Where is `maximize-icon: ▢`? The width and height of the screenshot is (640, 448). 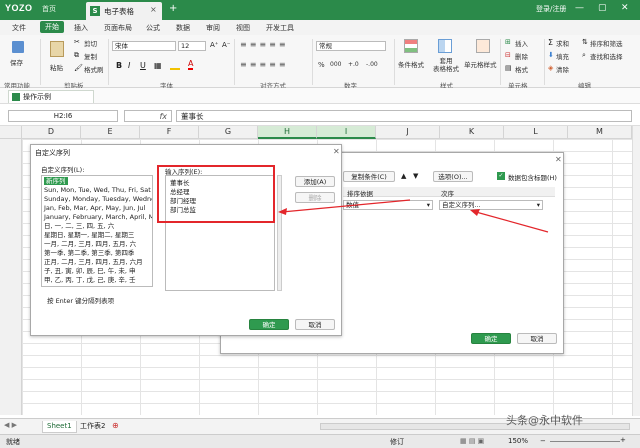 maximize-icon: ▢ is located at coordinates (602, 8).